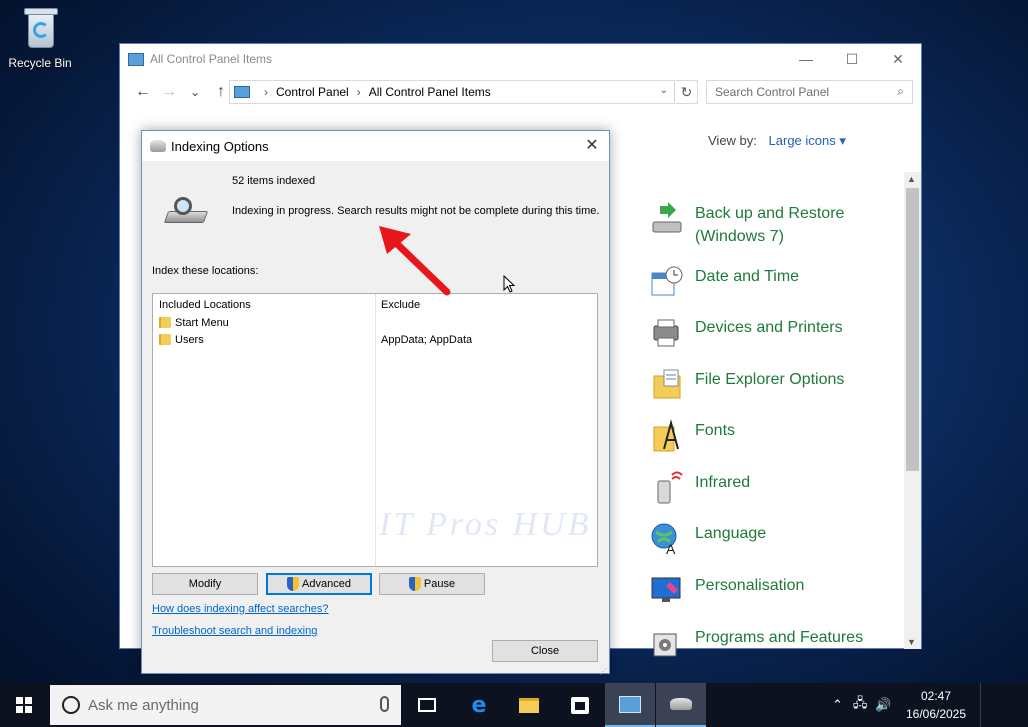 This screenshot has height=727, width=1028. What do you see at coordinates (772, 92) in the screenshot?
I see `search-placeholder: Search Control Panel` at bounding box center [772, 92].